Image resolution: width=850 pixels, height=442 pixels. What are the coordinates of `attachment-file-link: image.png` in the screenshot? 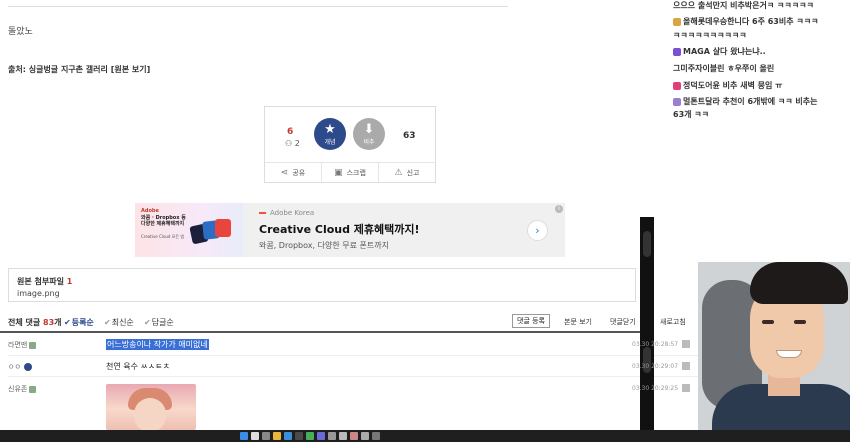 It's located at (38, 293).